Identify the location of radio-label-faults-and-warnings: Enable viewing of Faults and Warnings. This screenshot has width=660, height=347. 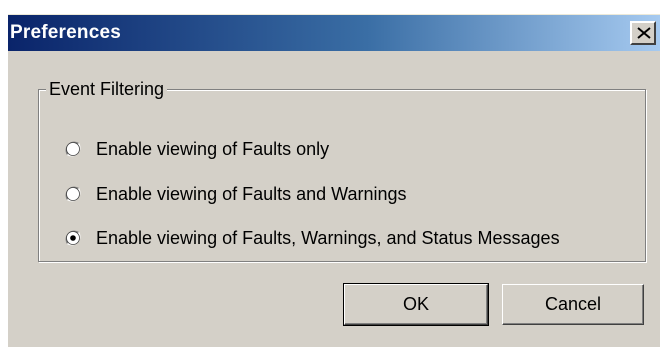
(251, 193).